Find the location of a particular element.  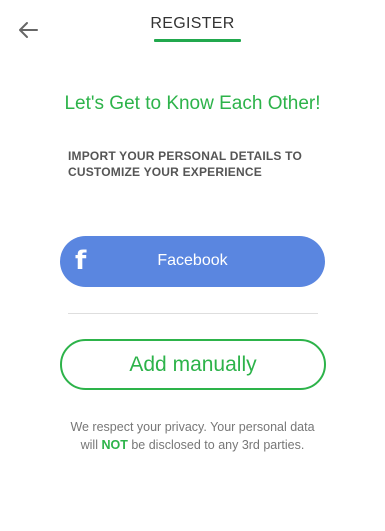

facebook-button-label: Facebook is located at coordinates (192, 260).